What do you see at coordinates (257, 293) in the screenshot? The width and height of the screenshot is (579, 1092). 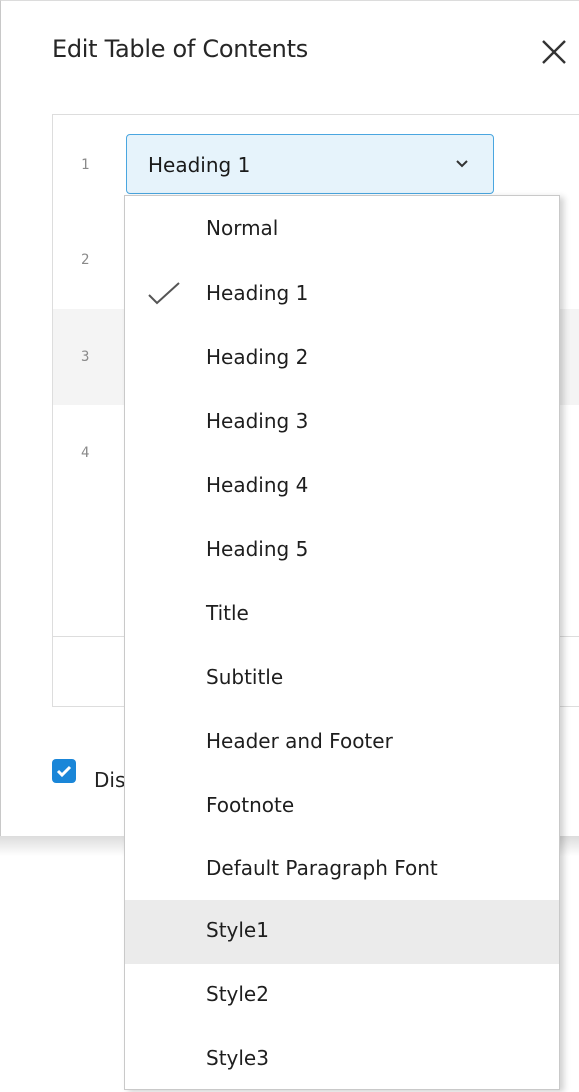 I see `dropdown-item-label: Heading 1` at bounding box center [257, 293].